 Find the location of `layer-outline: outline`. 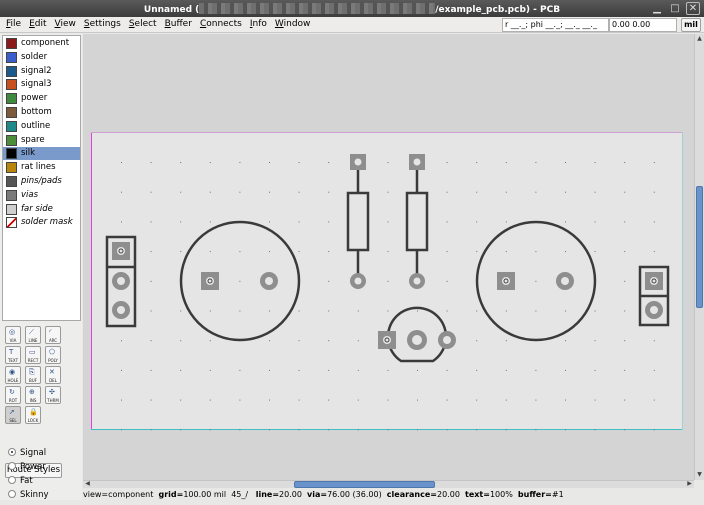

layer-outline: outline is located at coordinates (41, 126).